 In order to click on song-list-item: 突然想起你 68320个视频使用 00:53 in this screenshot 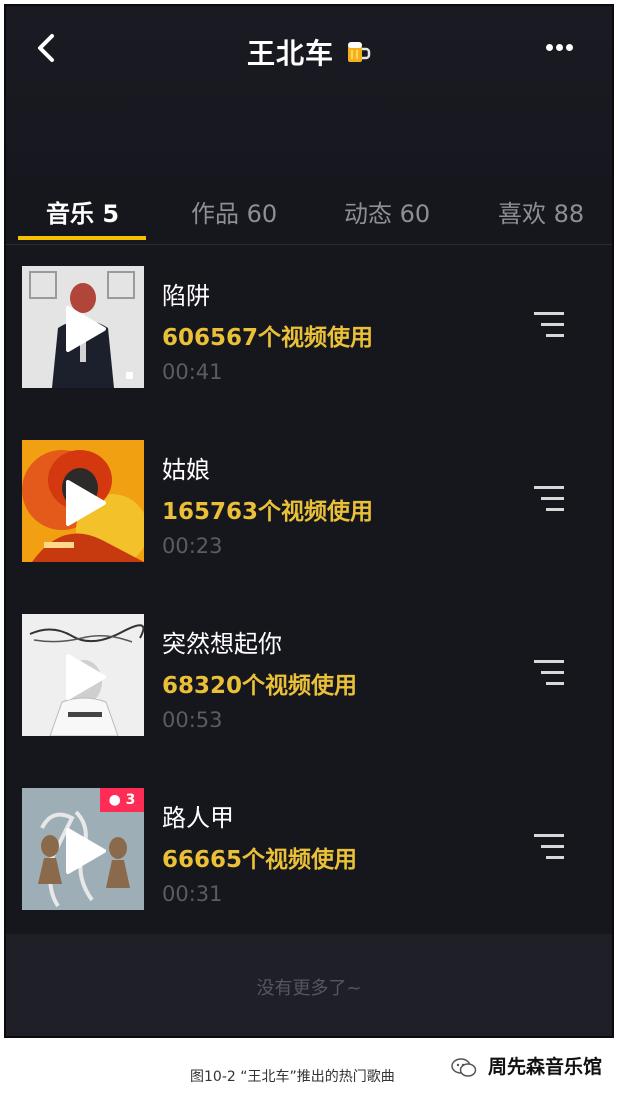, I will do `click(309, 673)`.